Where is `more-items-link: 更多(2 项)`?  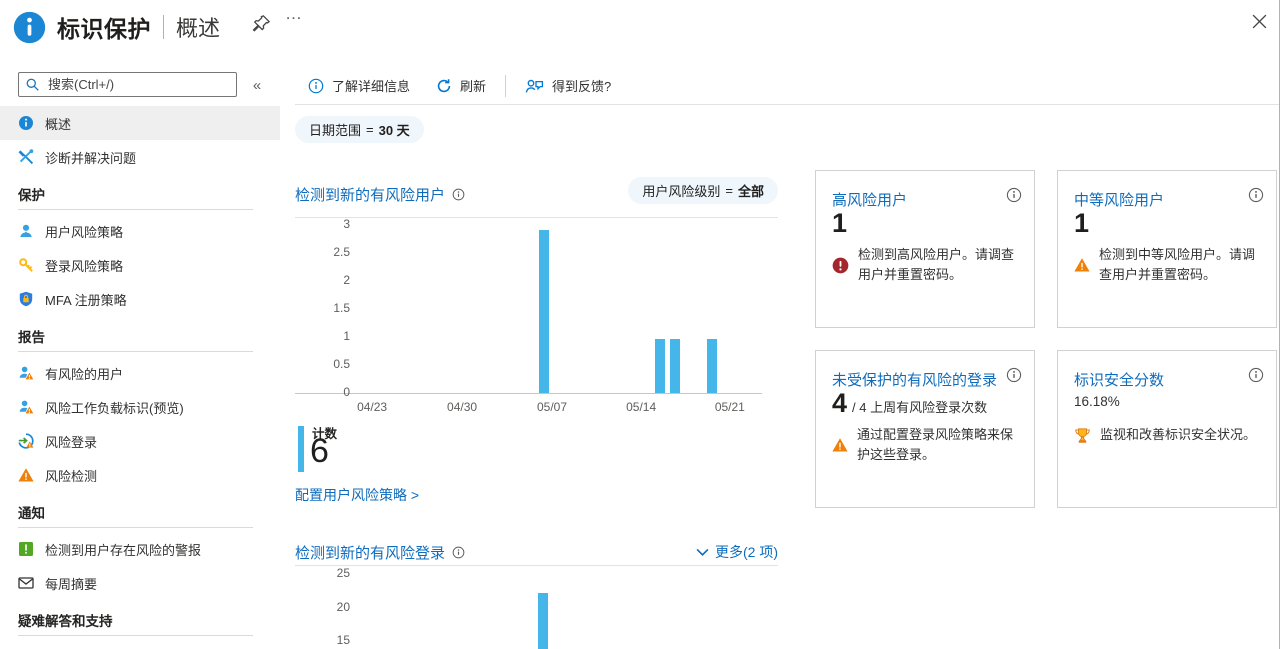 more-items-link: 更多(2 项) is located at coordinates (737, 552).